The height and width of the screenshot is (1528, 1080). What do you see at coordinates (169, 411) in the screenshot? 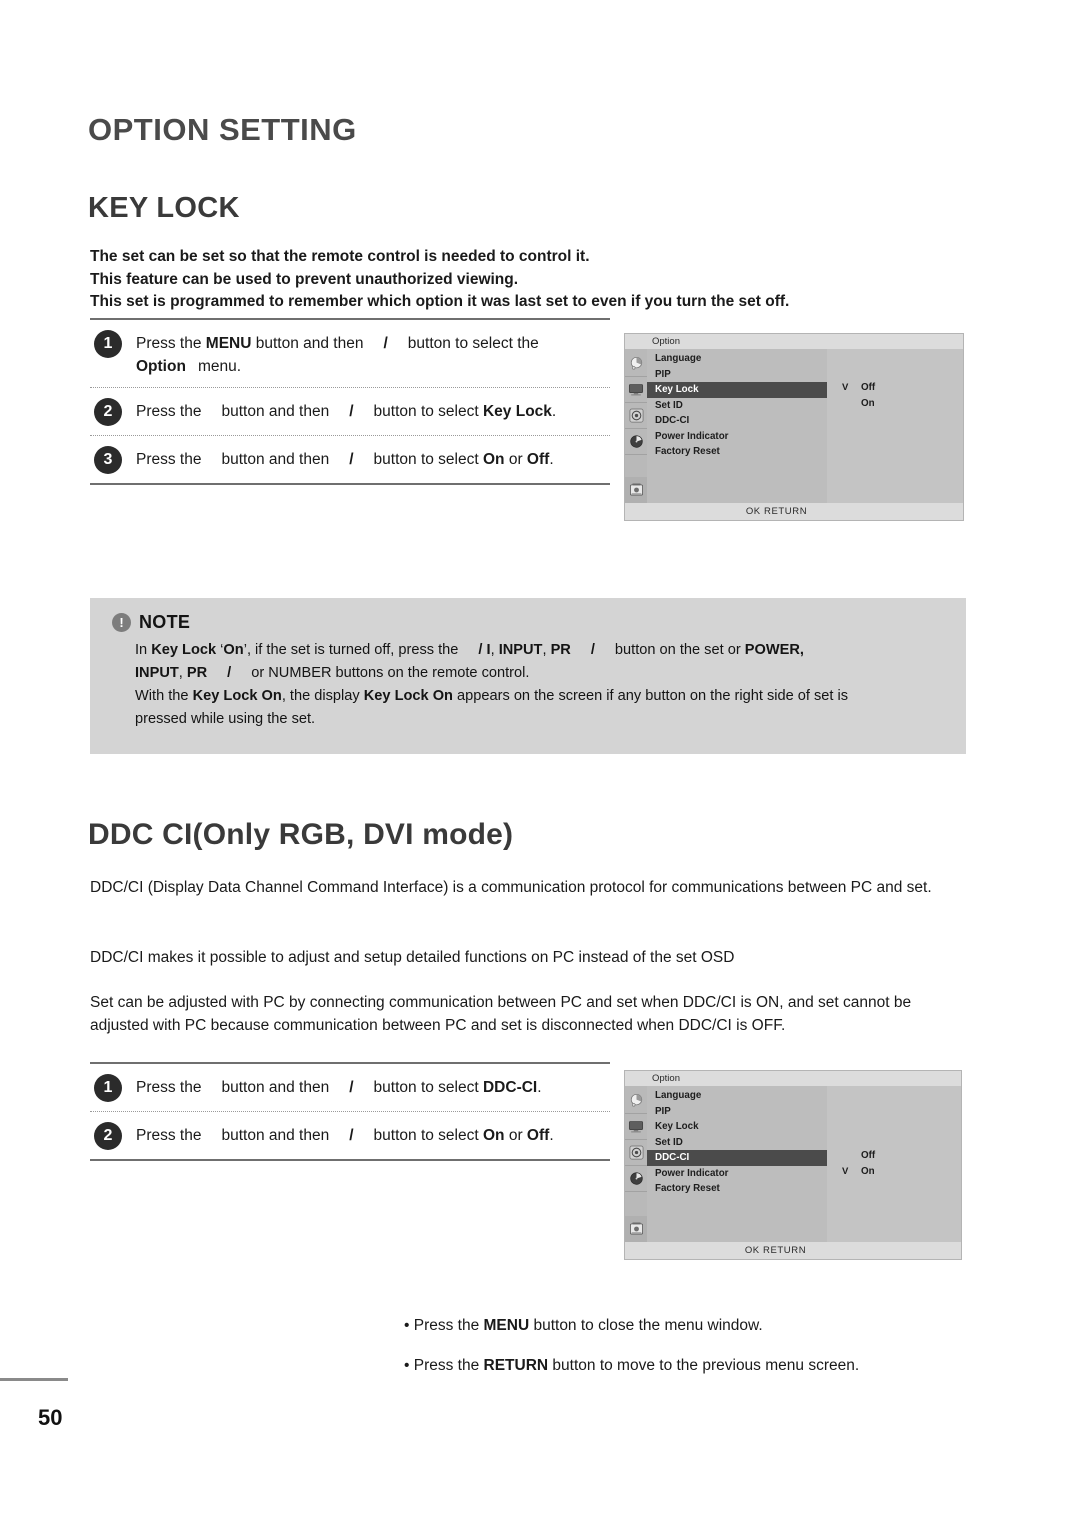
I see `step-text-part: Press the` at bounding box center [169, 411].